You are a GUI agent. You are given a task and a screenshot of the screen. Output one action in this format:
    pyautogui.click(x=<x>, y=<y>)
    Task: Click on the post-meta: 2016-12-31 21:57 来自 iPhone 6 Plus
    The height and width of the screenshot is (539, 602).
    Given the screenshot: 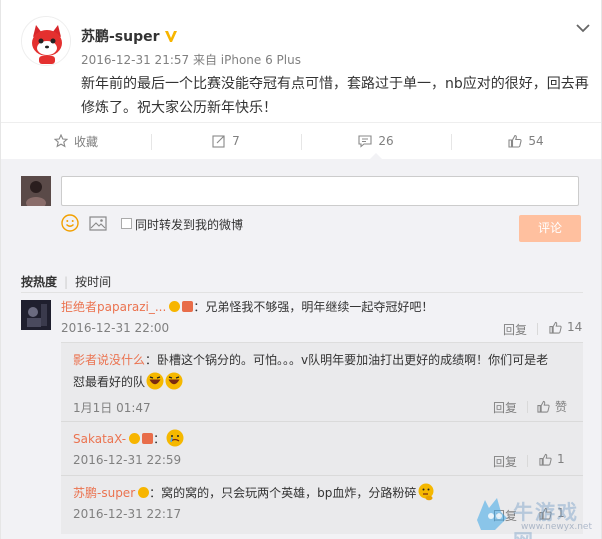 What is the action you would take?
    pyautogui.click(x=191, y=59)
    